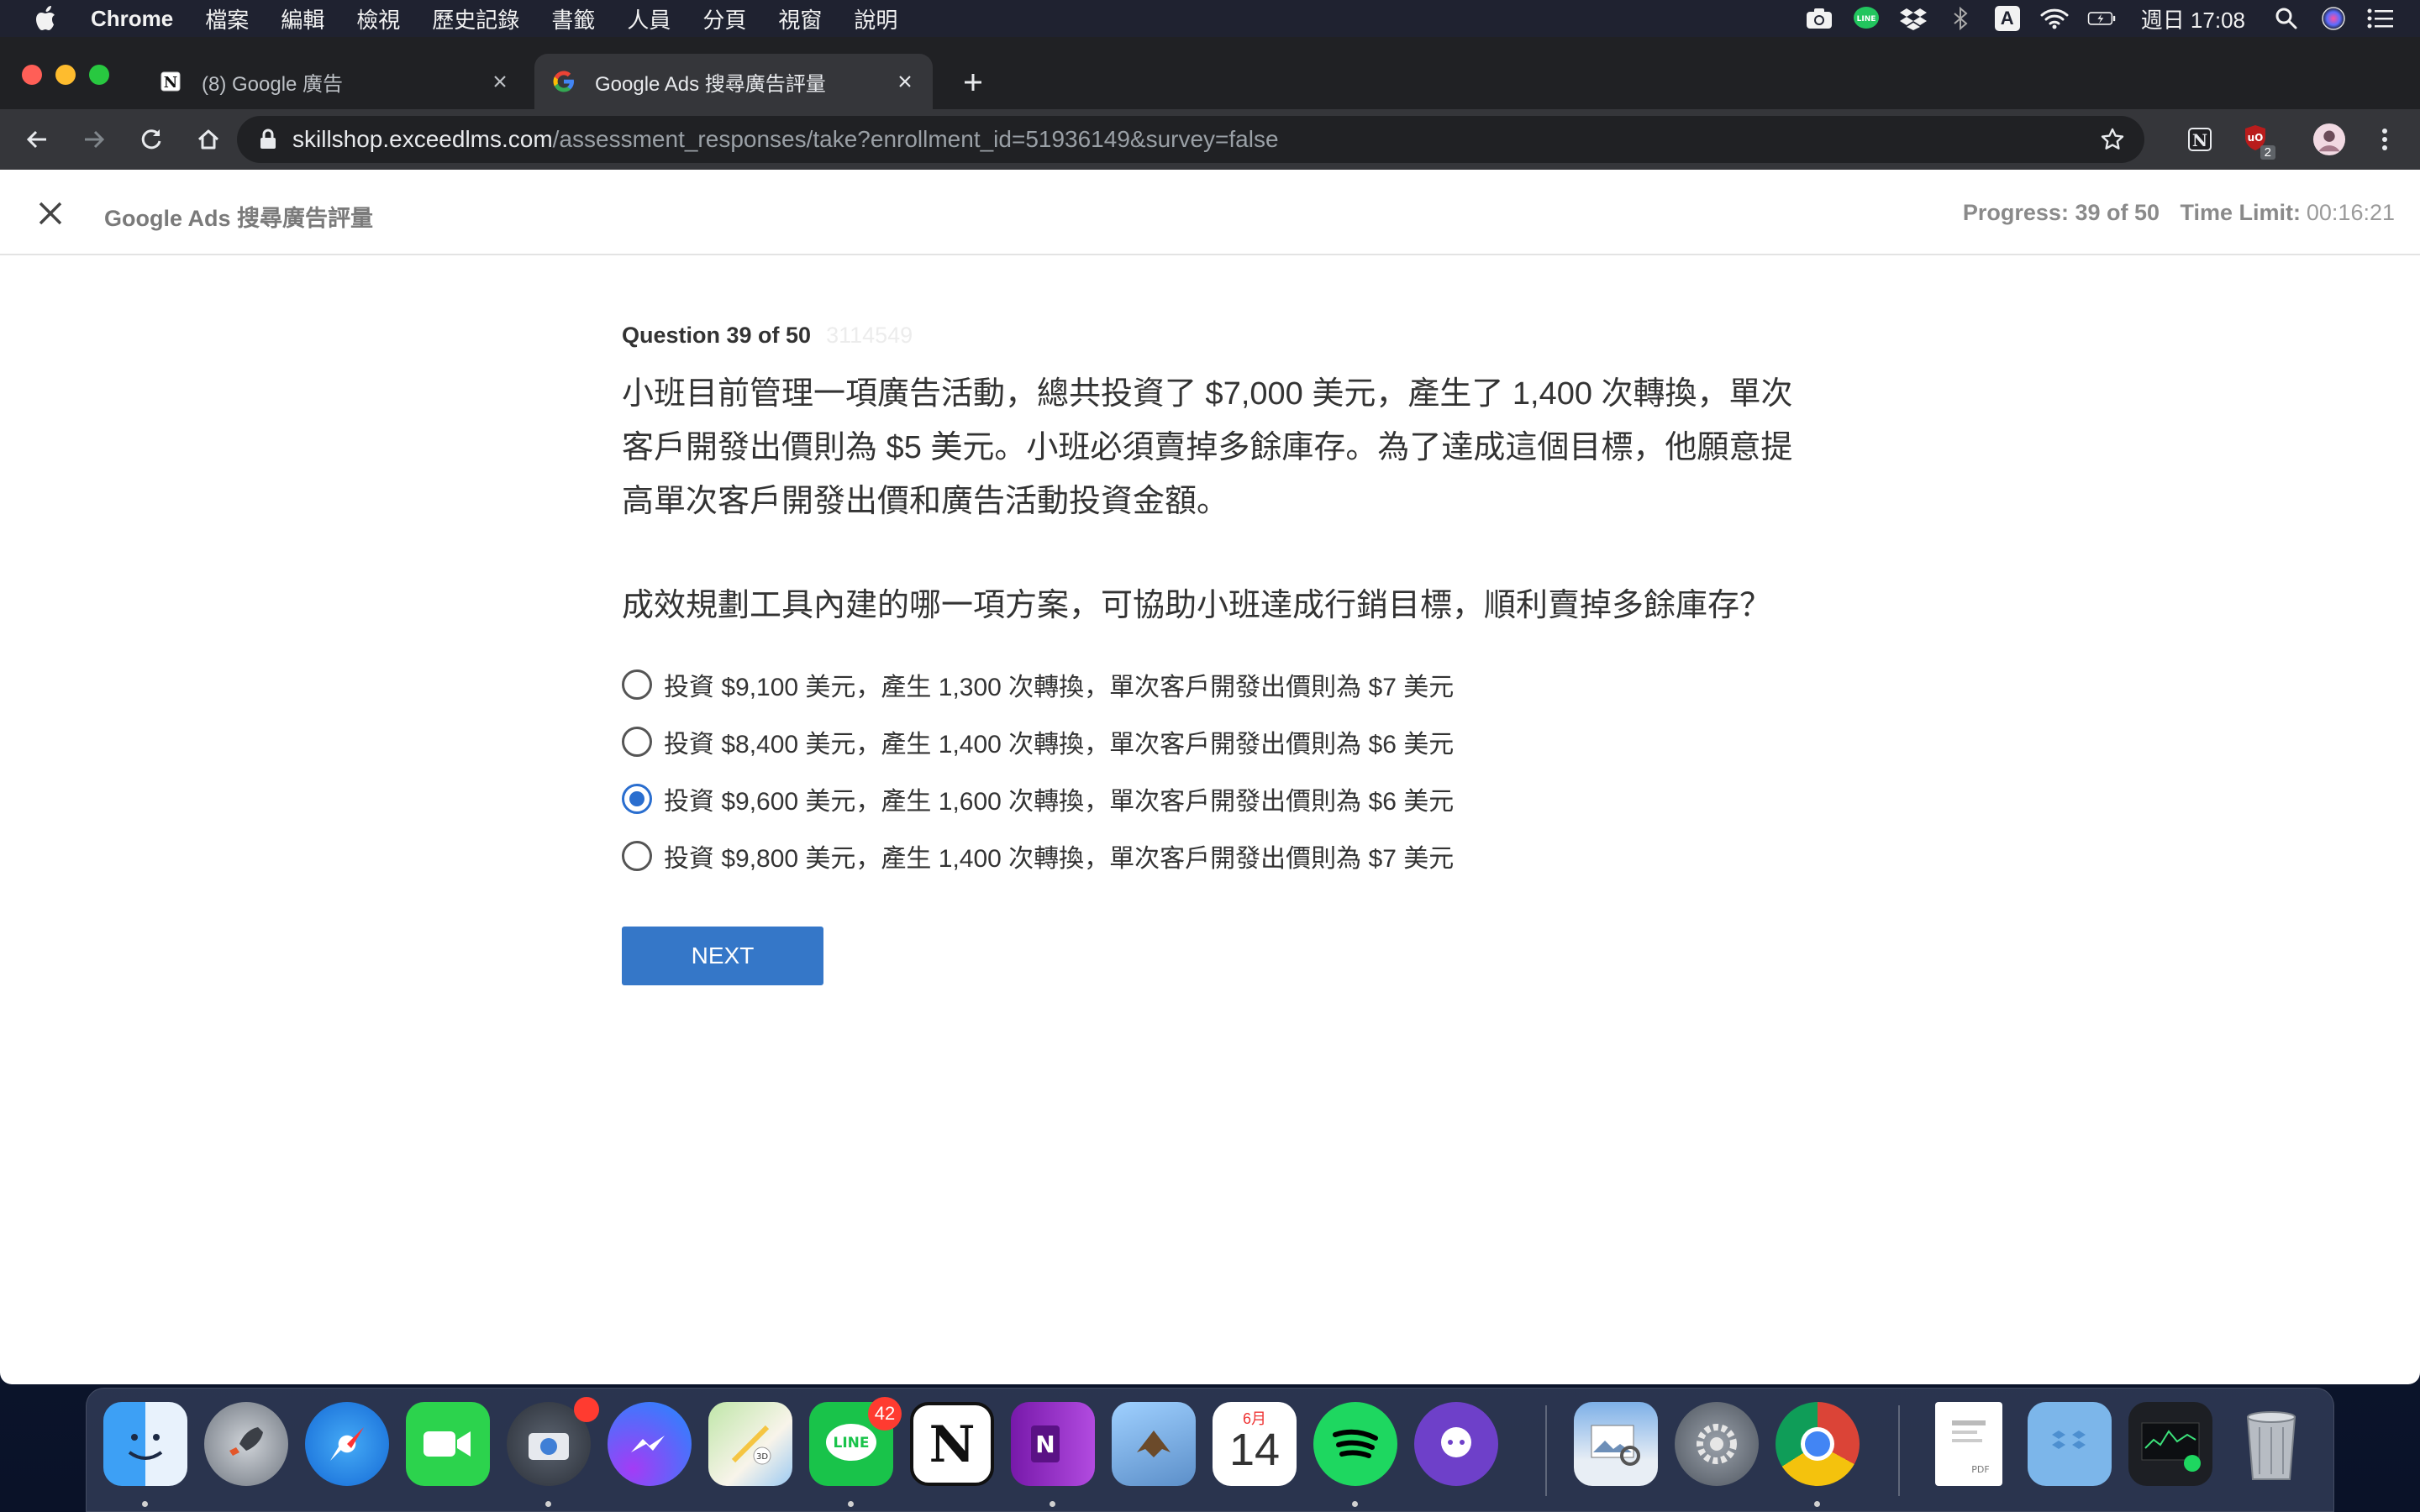 The width and height of the screenshot is (2420, 1512). I want to click on spotify-icon, so click(1355, 1444).